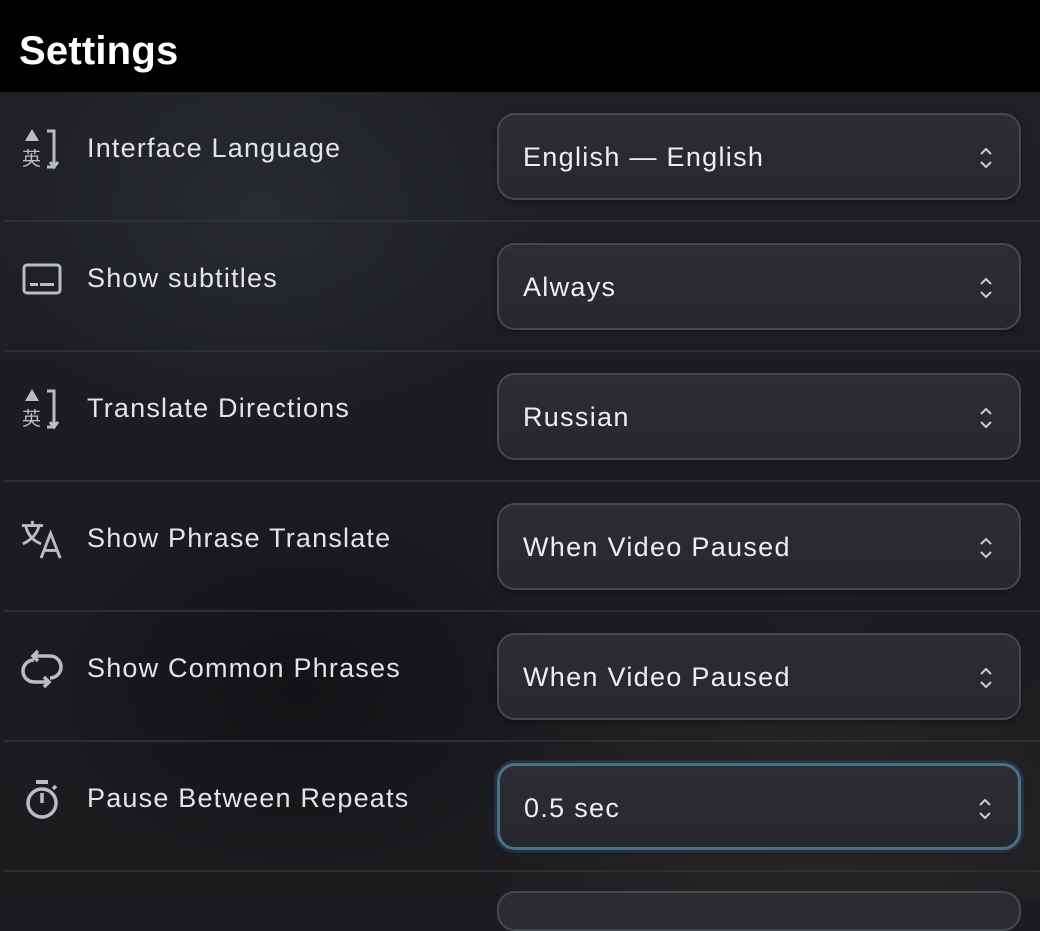 The height and width of the screenshot is (931, 1040). What do you see at coordinates (219, 408) in the screenshot?
I see `setting-label: Translate Directions` at bounding box center [219, 408].